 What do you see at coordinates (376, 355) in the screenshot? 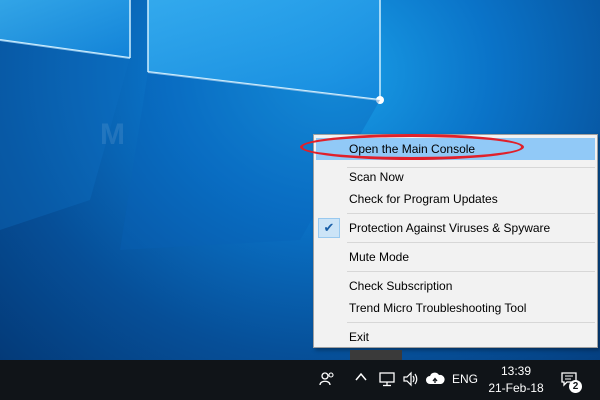
I see `taskbar-window-strip` at bounding box center [376, 355].